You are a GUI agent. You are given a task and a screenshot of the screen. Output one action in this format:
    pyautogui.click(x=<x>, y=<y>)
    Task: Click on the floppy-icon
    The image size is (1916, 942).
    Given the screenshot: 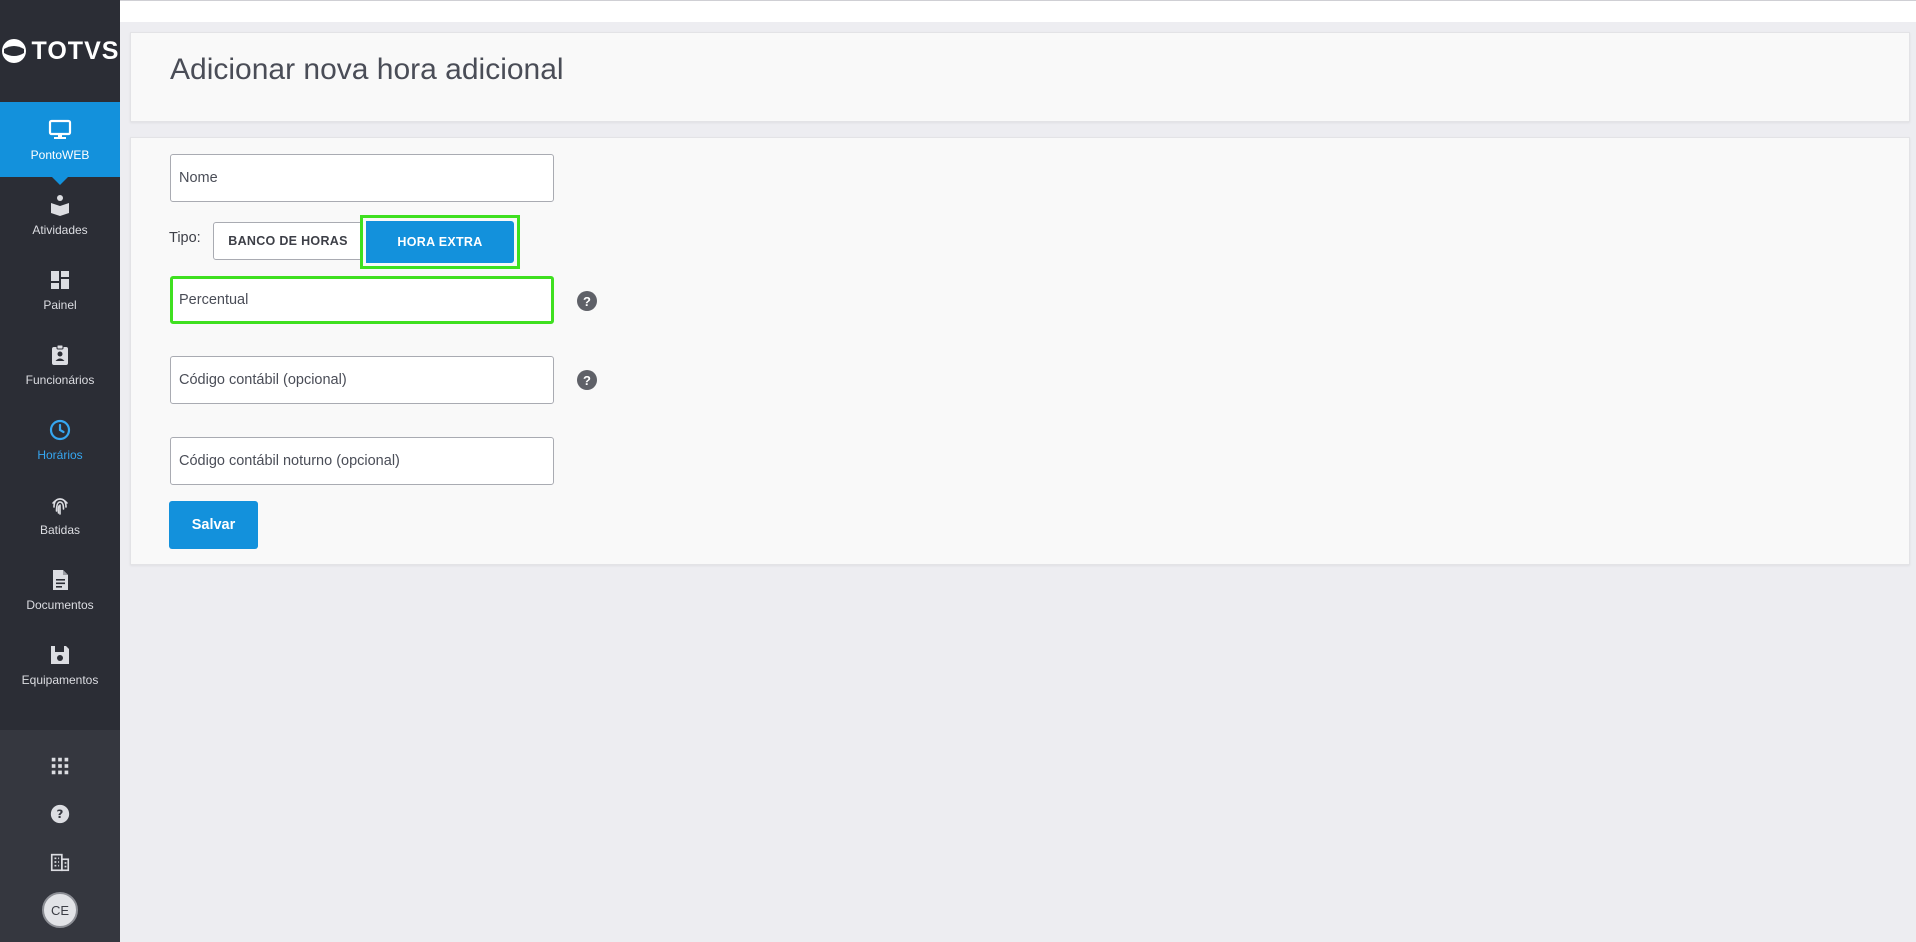 What is the action you would take?
    pyautogui.click(x=60, y=654)
    